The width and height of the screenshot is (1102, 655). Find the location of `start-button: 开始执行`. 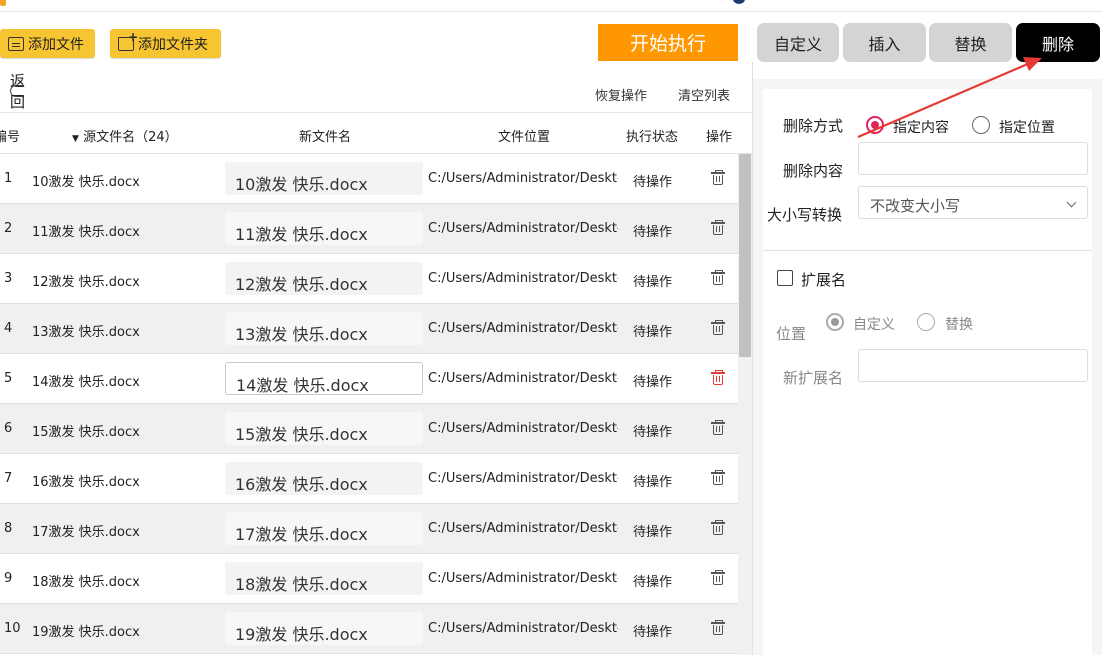

start-button: 开始执行 is located at coordinates (668, 42).